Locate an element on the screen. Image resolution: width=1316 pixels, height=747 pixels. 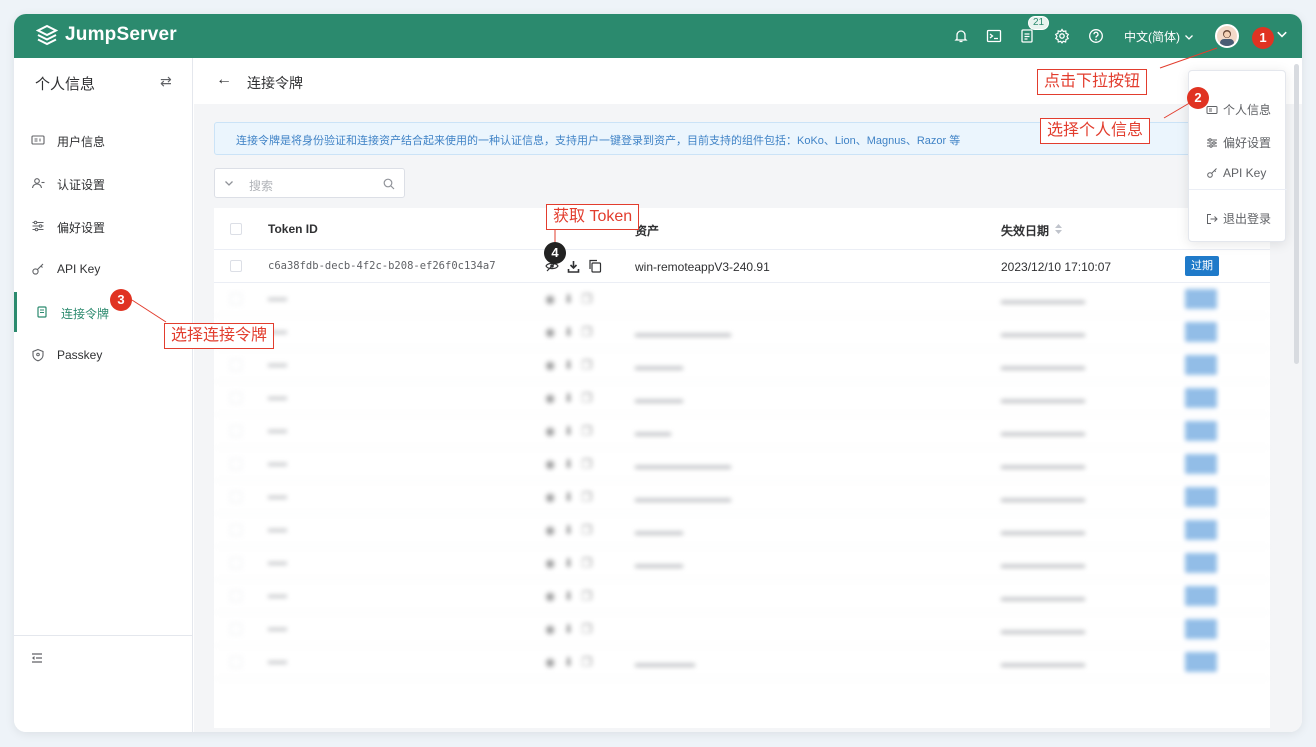
bell-icon is located at coordinates (961, 36).